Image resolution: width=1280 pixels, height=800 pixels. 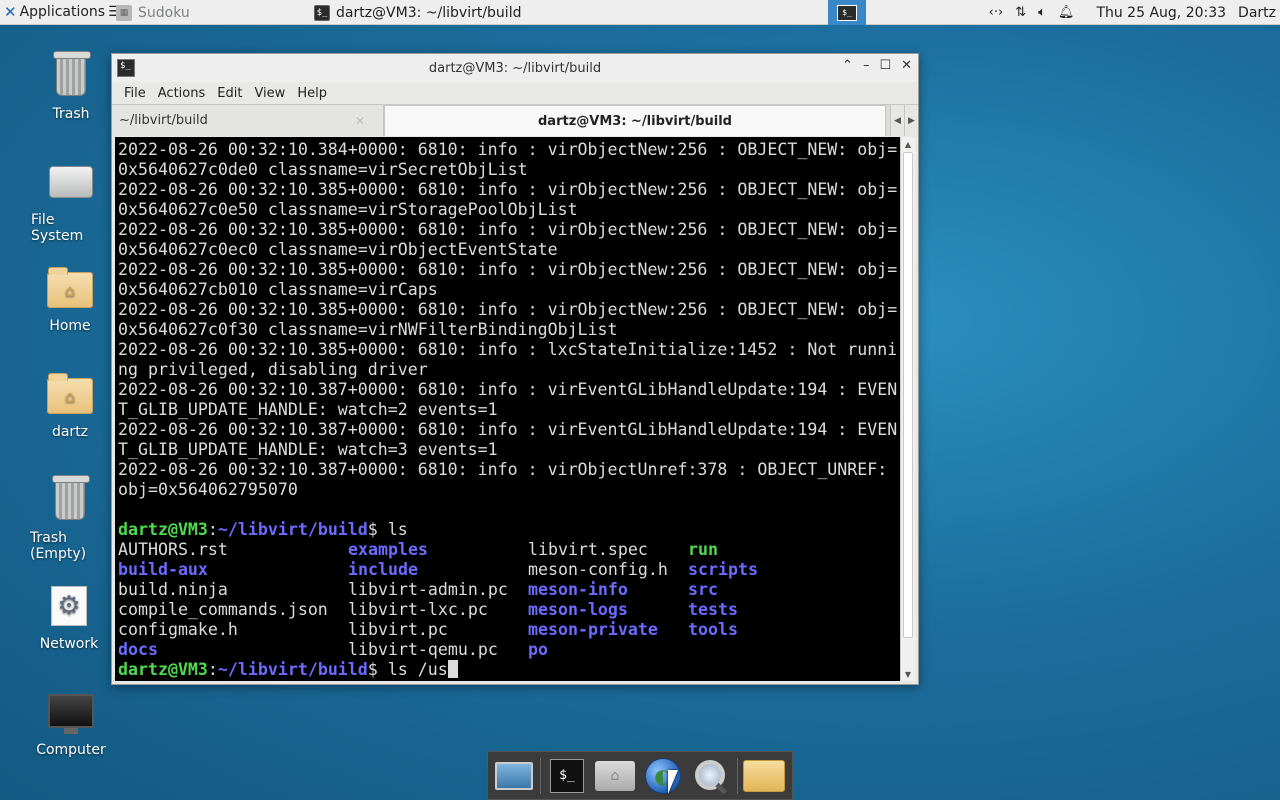 What do you see at coordinates (70, 432) in the screenshot?
I see `desktop-icon-label: dartz` at bounding box center [70, 432].